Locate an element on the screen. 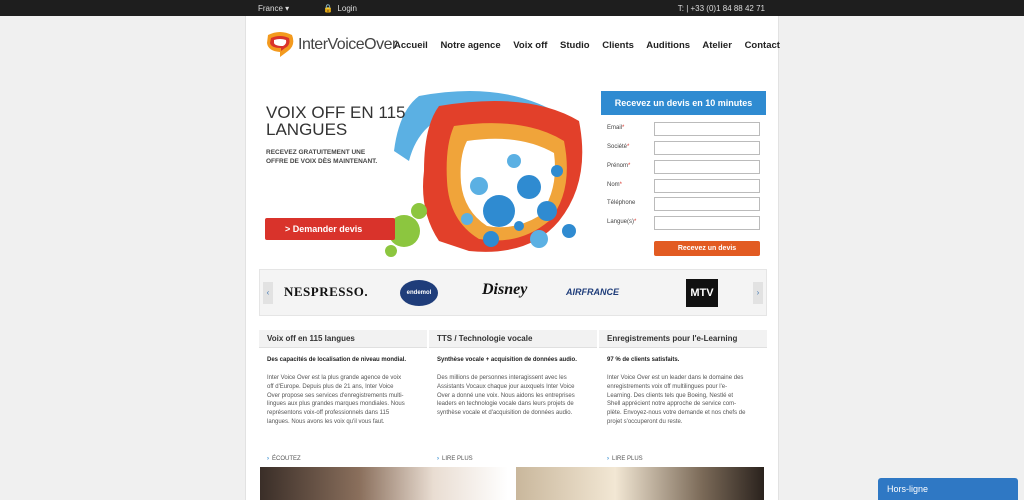  client-logo-disney: Disney is located at coordinates (505, 289).